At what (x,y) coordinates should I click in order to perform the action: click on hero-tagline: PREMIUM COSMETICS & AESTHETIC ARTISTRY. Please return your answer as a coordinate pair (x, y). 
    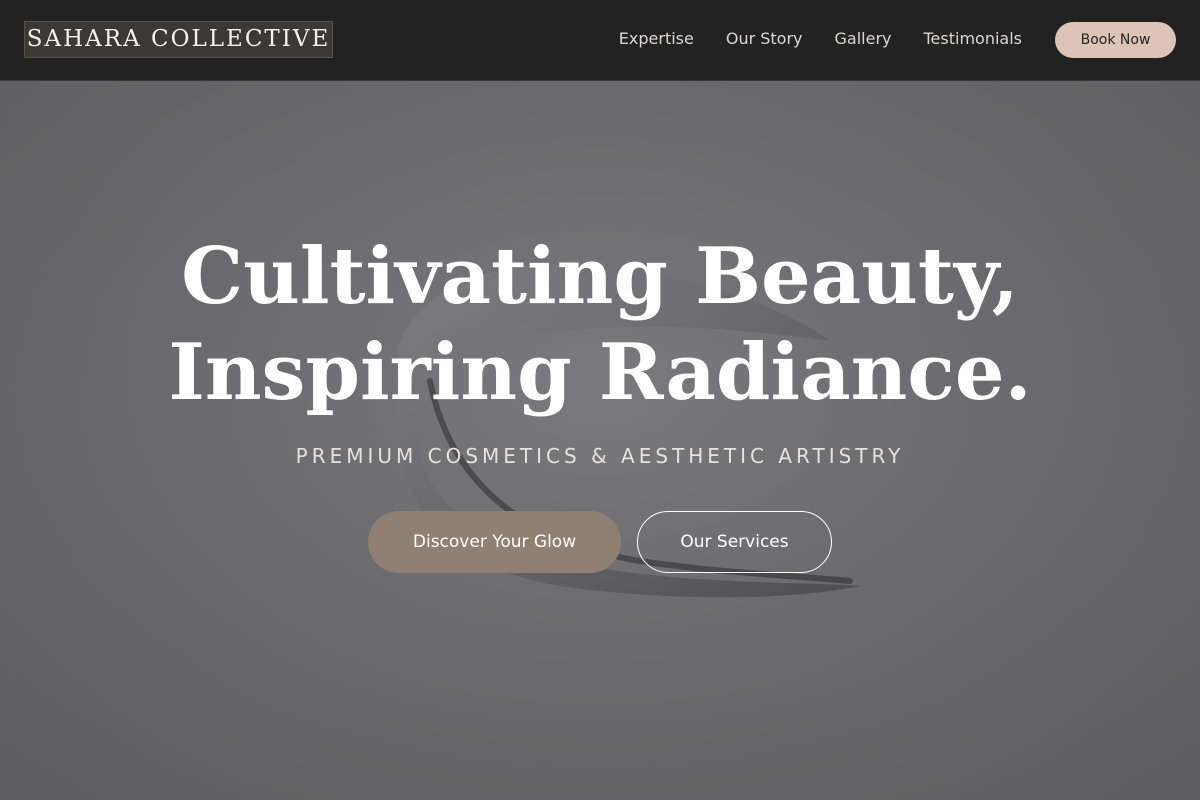
    Looking at the image, I should click on (600, 456).